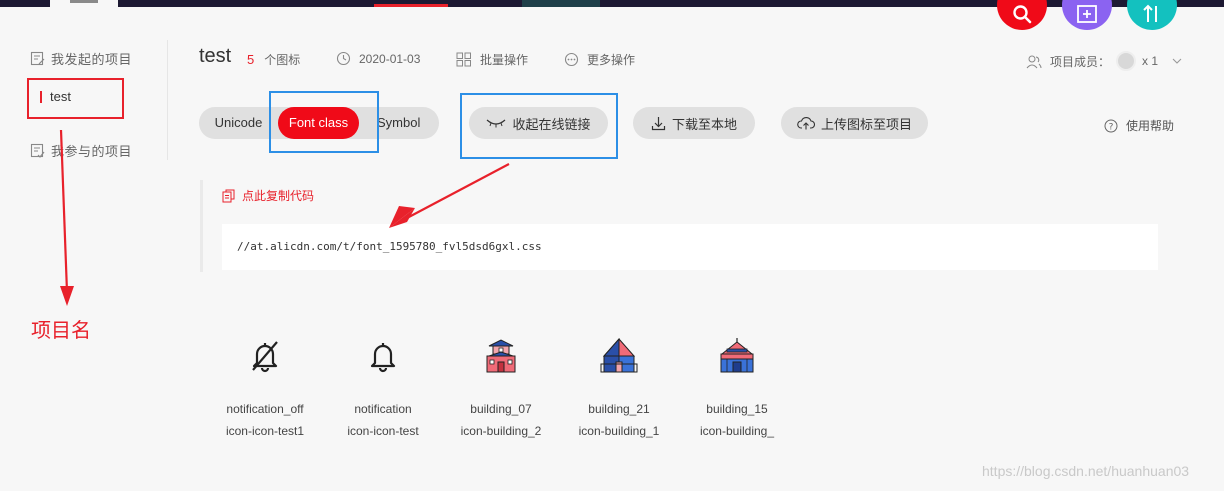  What do you see at coordinates (343, 58) in the screenshot?
I see `clock-icon` at bounding box center [343, 58].